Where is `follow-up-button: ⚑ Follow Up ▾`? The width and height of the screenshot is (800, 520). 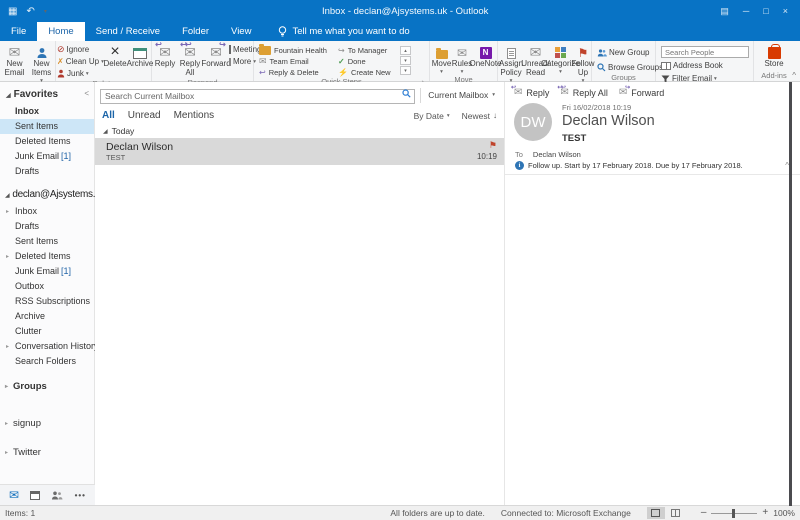
follow-up-button: ⚑ Follow Up ▾ is located at coordinates (582, 63).